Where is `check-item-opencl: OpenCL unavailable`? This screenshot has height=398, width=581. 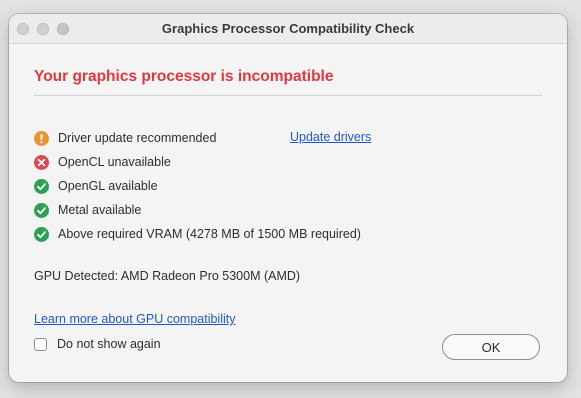 check-item-opencl: OpenCL unavailable is located at coordinates (197, 162).